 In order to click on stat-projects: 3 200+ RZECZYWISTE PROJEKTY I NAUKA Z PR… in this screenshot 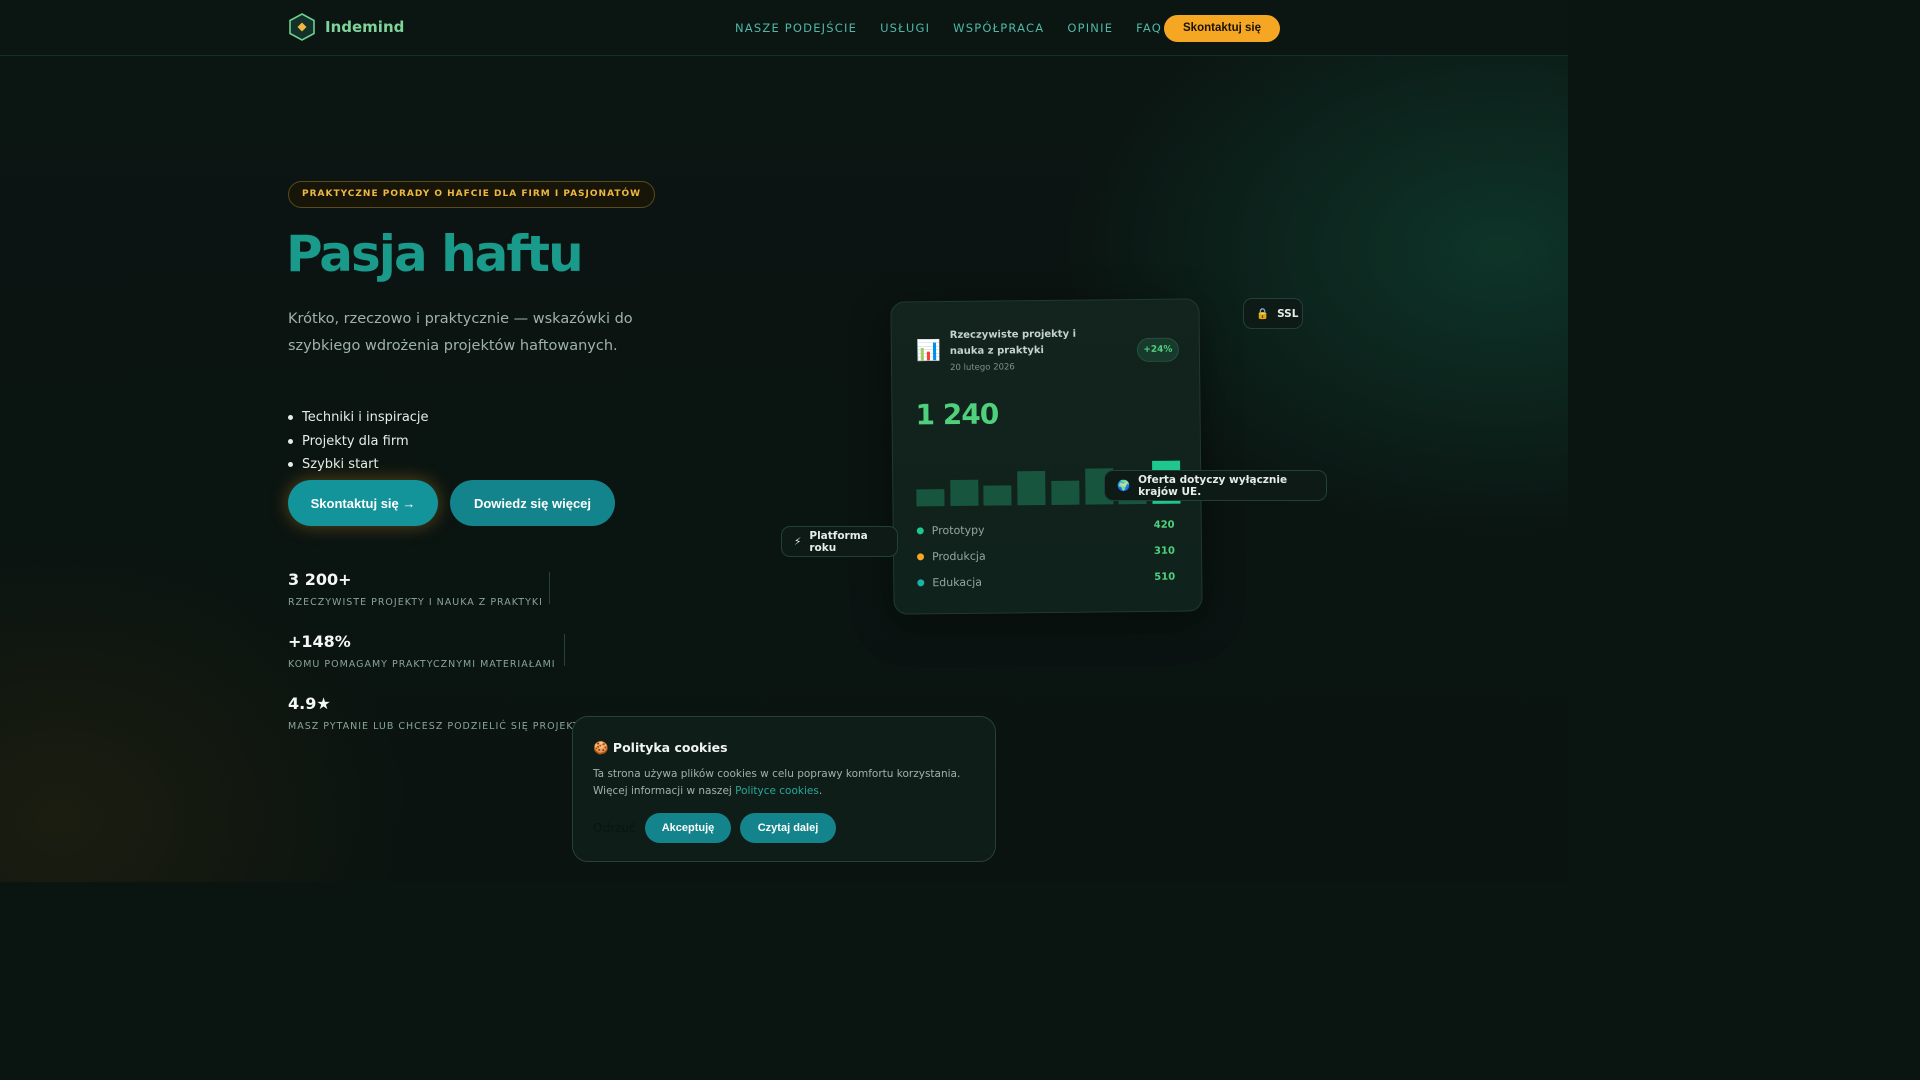, I will do `click(415, 589)`.